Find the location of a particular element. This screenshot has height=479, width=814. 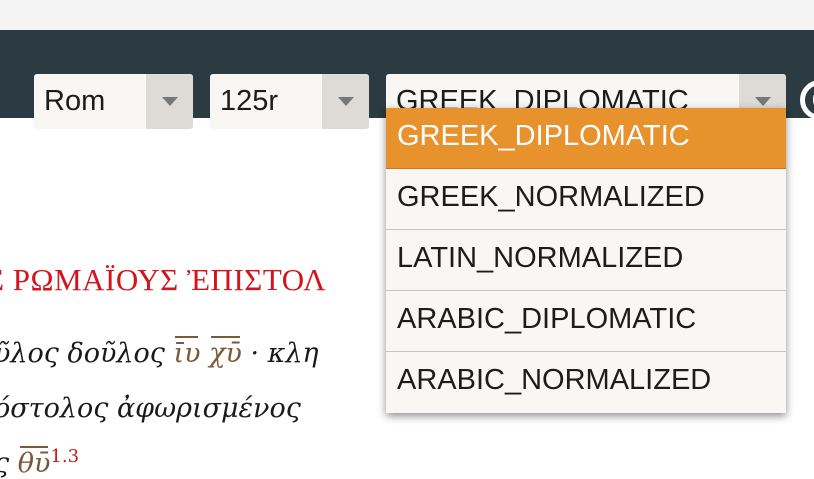

dropdown-option-latin-normalized: LATIN_NORMALIZED is located at coordinates (586, 260).